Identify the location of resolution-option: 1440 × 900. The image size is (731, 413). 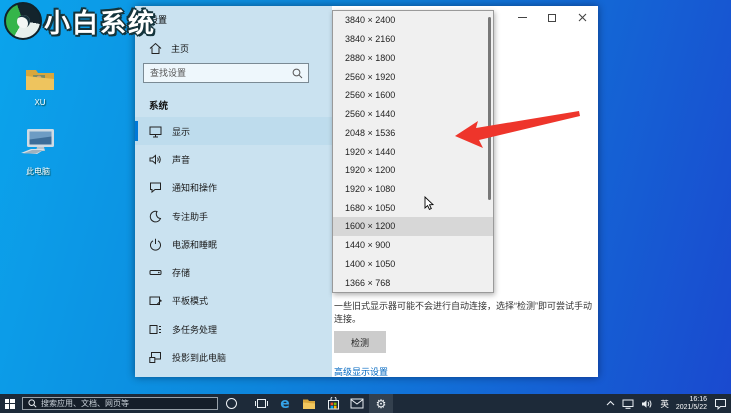
(413, 245).